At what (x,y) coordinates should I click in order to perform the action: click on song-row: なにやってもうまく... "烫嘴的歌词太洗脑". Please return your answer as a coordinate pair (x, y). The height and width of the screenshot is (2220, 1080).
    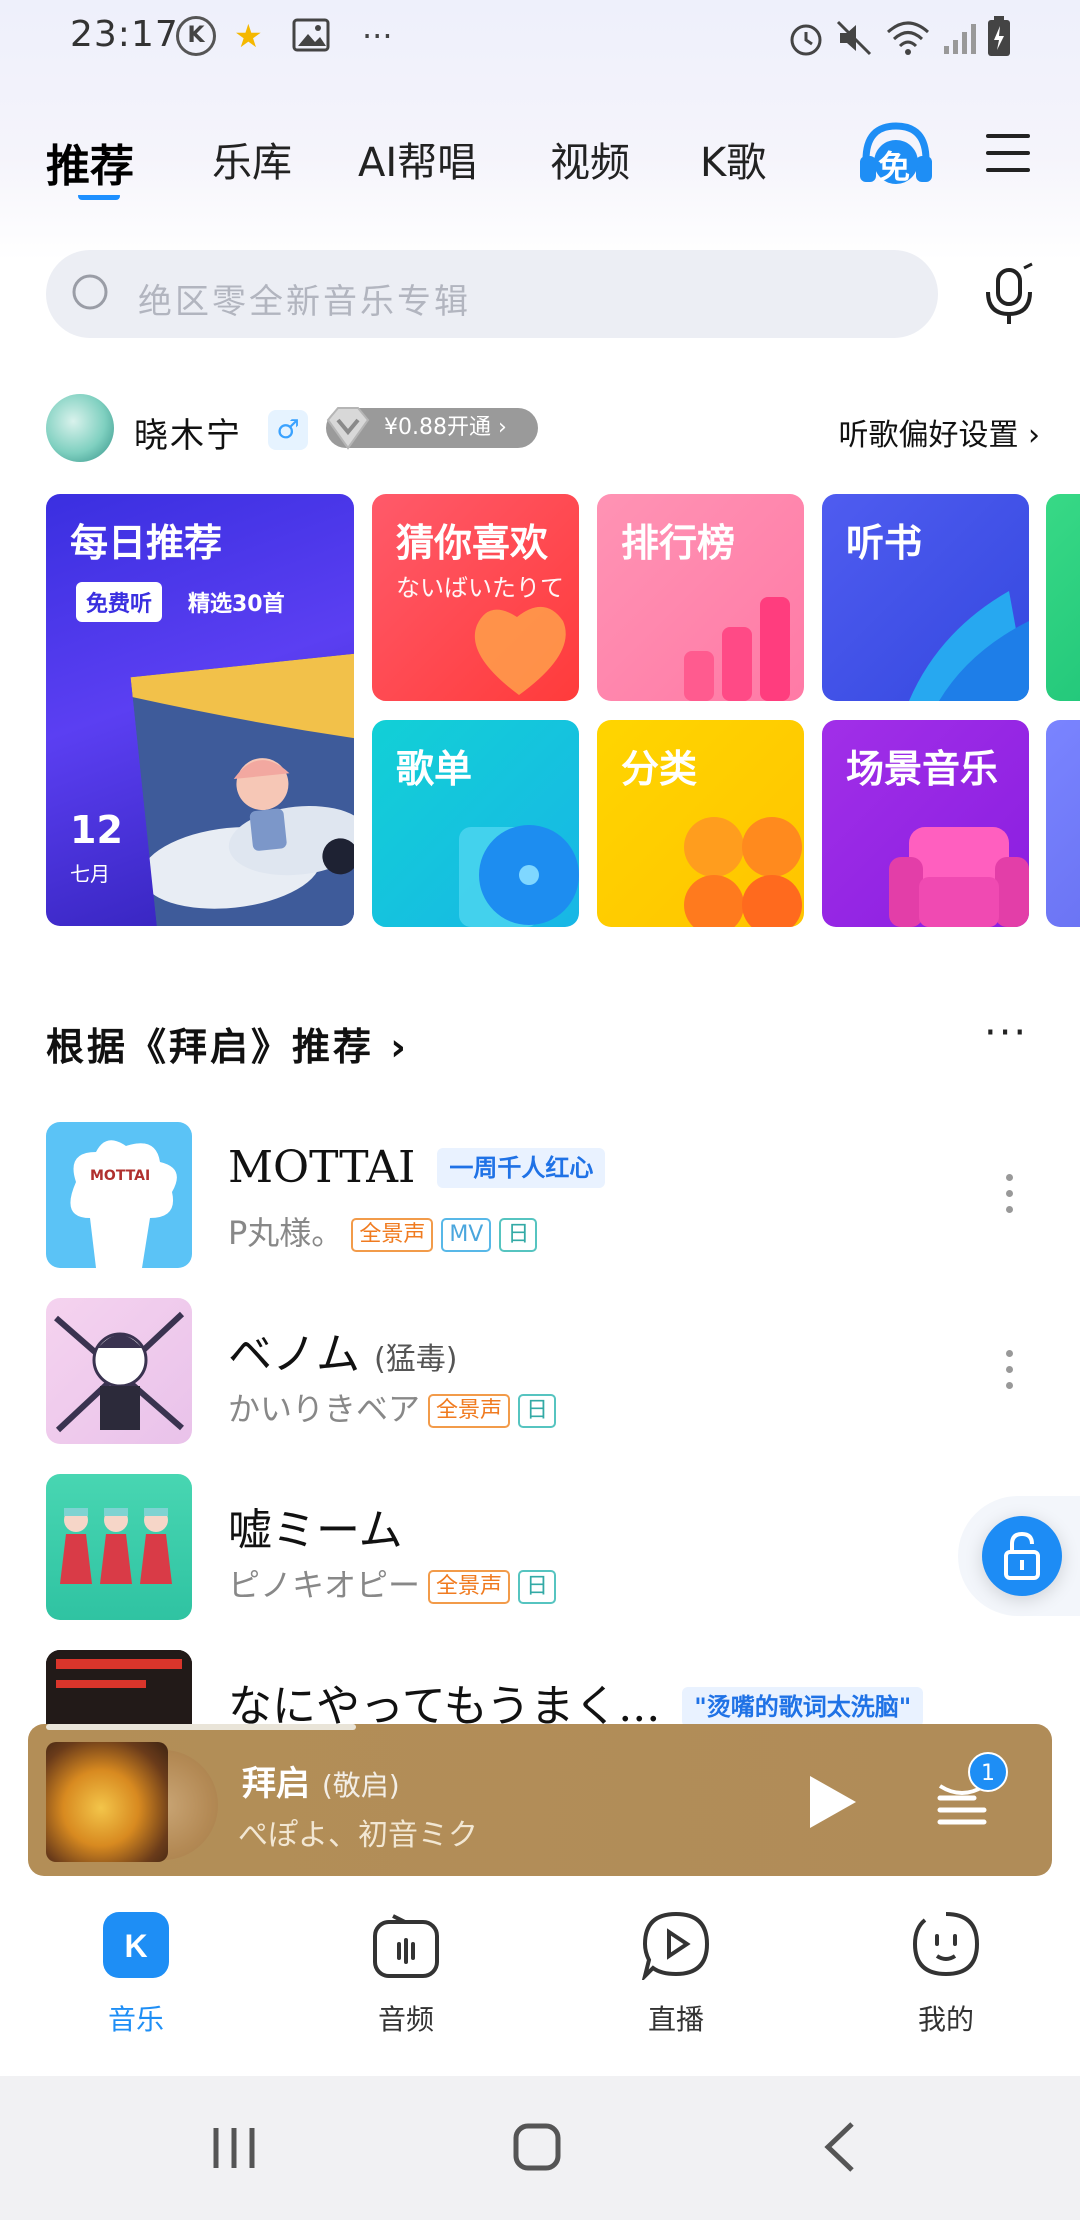
    Looking at the image, I should click on (540, 1690).